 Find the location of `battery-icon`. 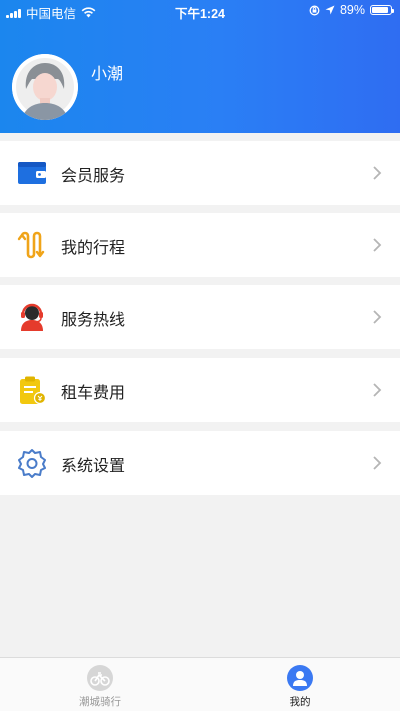

battery-icon is located at coordinates (382, 10).